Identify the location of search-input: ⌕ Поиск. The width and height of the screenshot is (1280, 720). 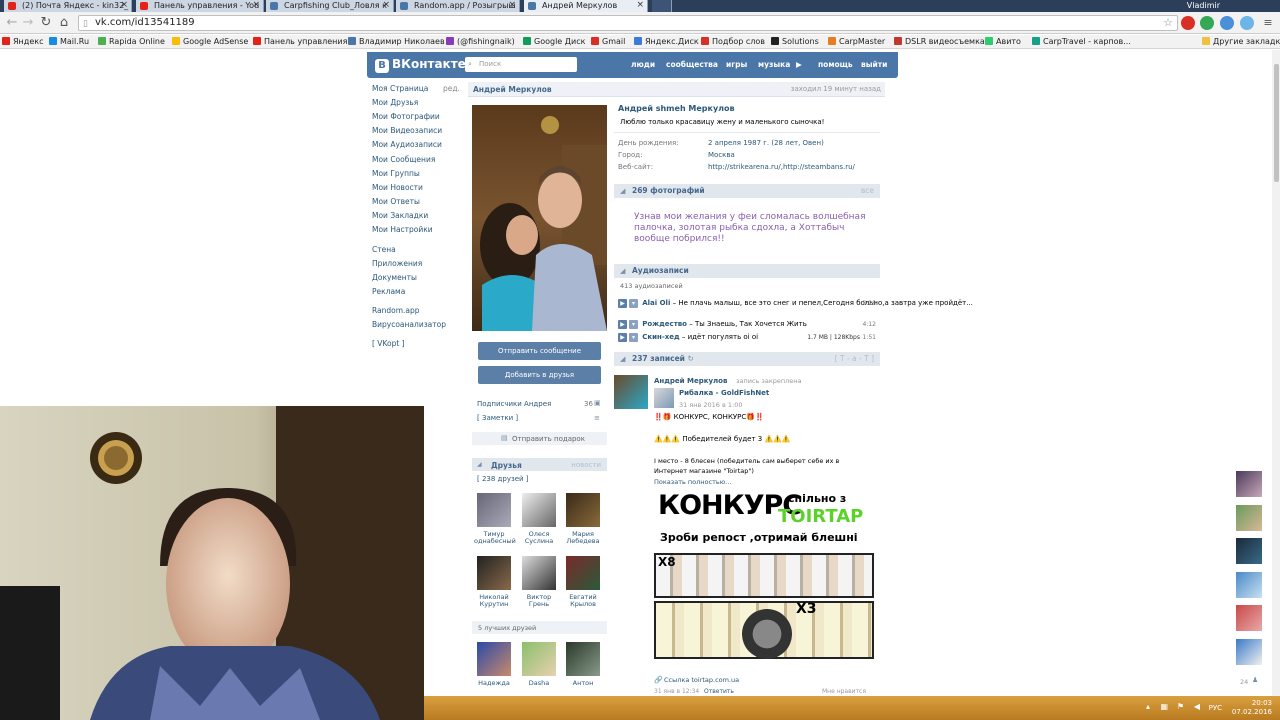
(521, 64).